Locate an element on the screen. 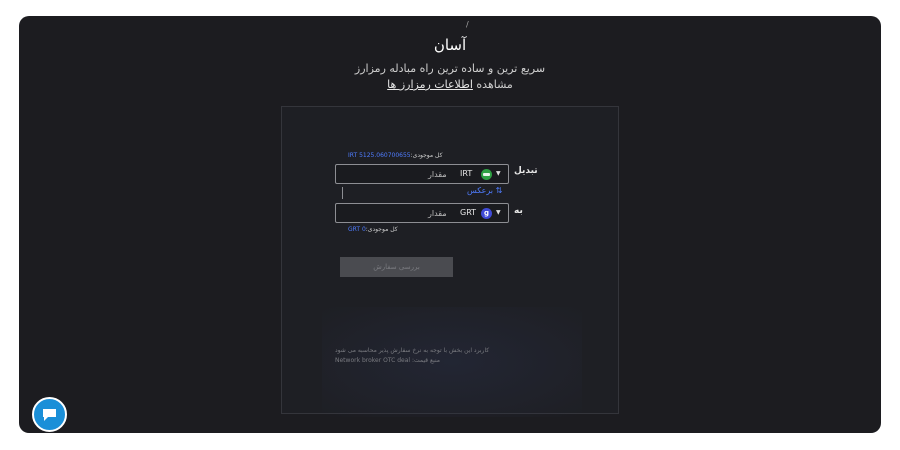  swap-label: برعکس is located at coordinates (480, 190).